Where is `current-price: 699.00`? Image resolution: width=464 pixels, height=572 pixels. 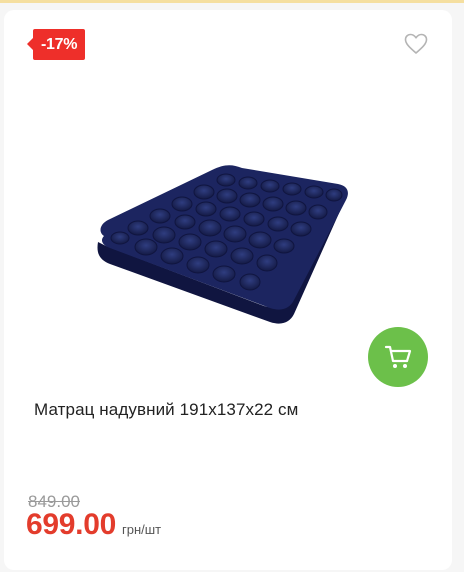 current-price: 699.00 is located at coordinates (71, 524).